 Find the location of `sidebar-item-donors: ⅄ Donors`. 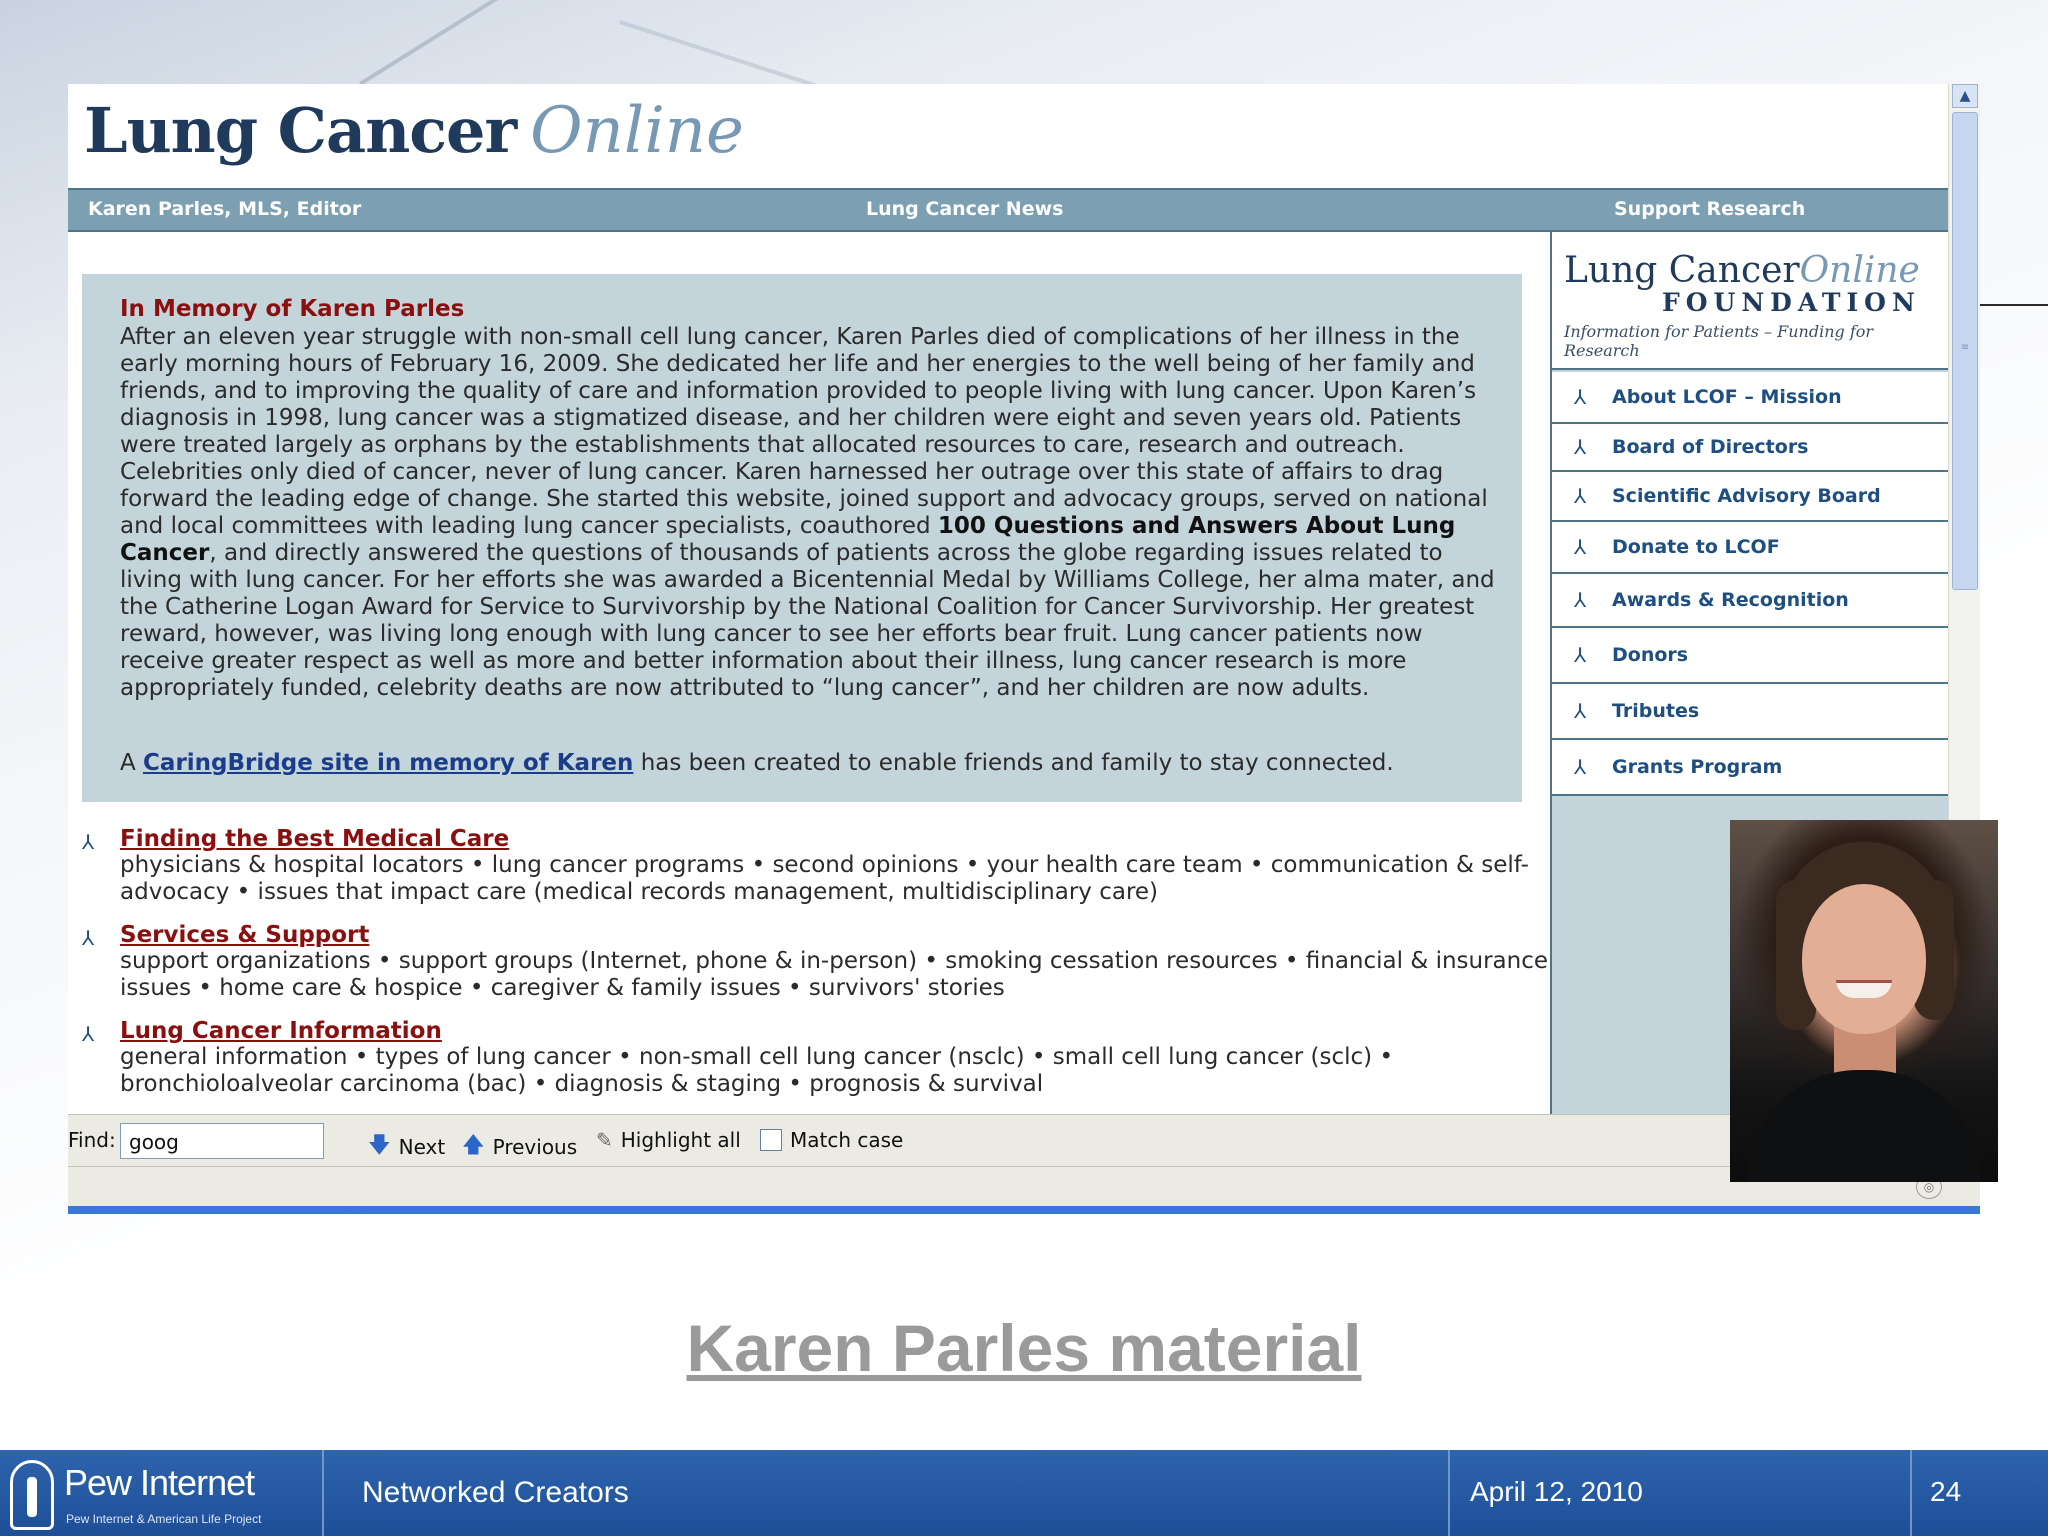

sidebar-item-donors: ⅄ Donors is located at coordinates (1750, 656).